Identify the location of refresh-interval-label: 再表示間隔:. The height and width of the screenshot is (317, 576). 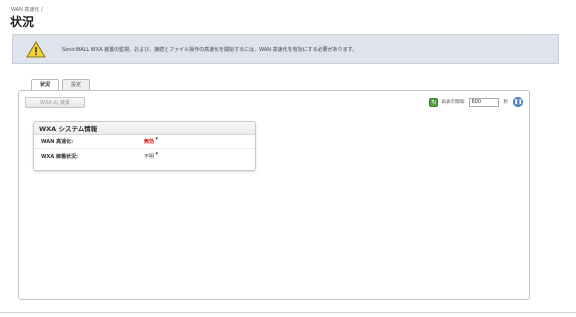
(453, 102).